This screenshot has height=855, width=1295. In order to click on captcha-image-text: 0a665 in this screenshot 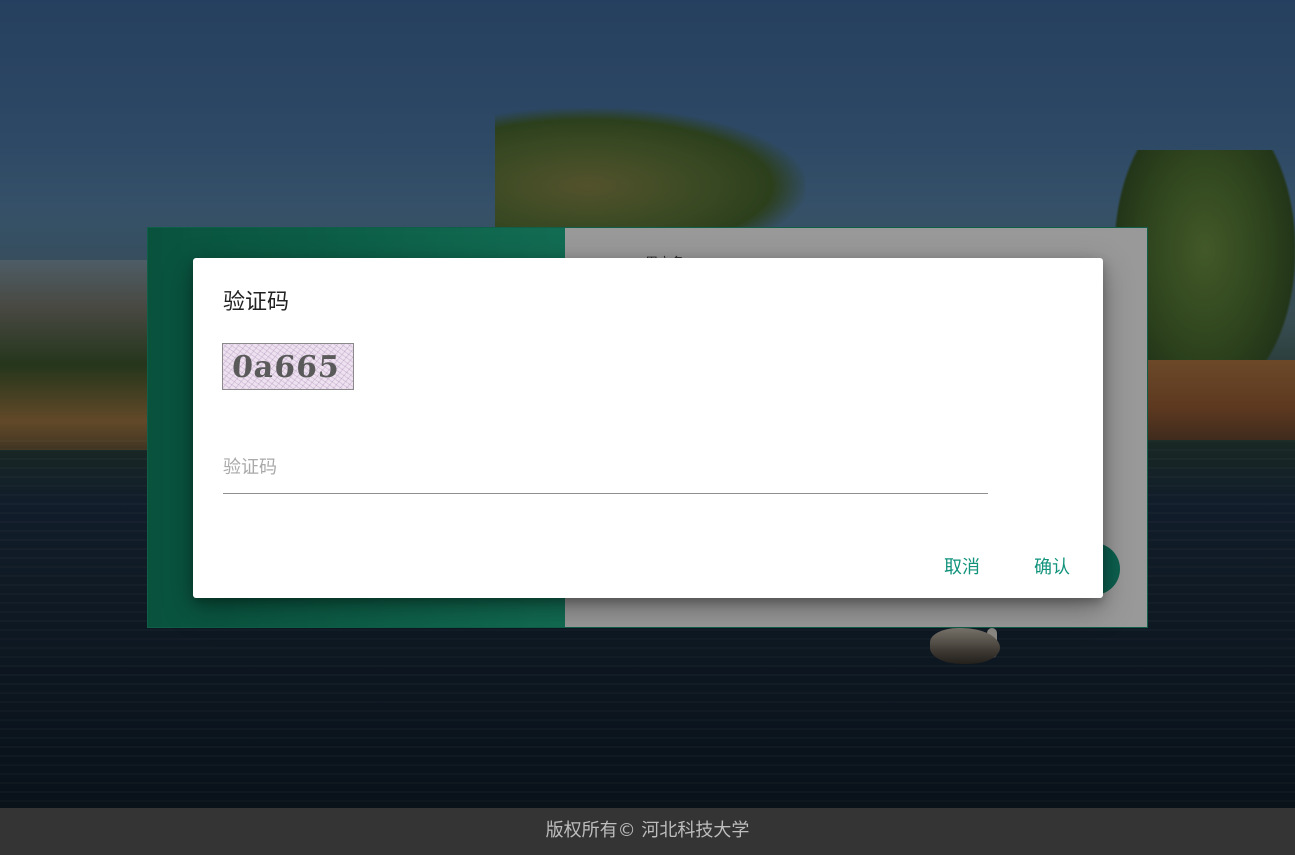, I will do `click(286, 367)`.